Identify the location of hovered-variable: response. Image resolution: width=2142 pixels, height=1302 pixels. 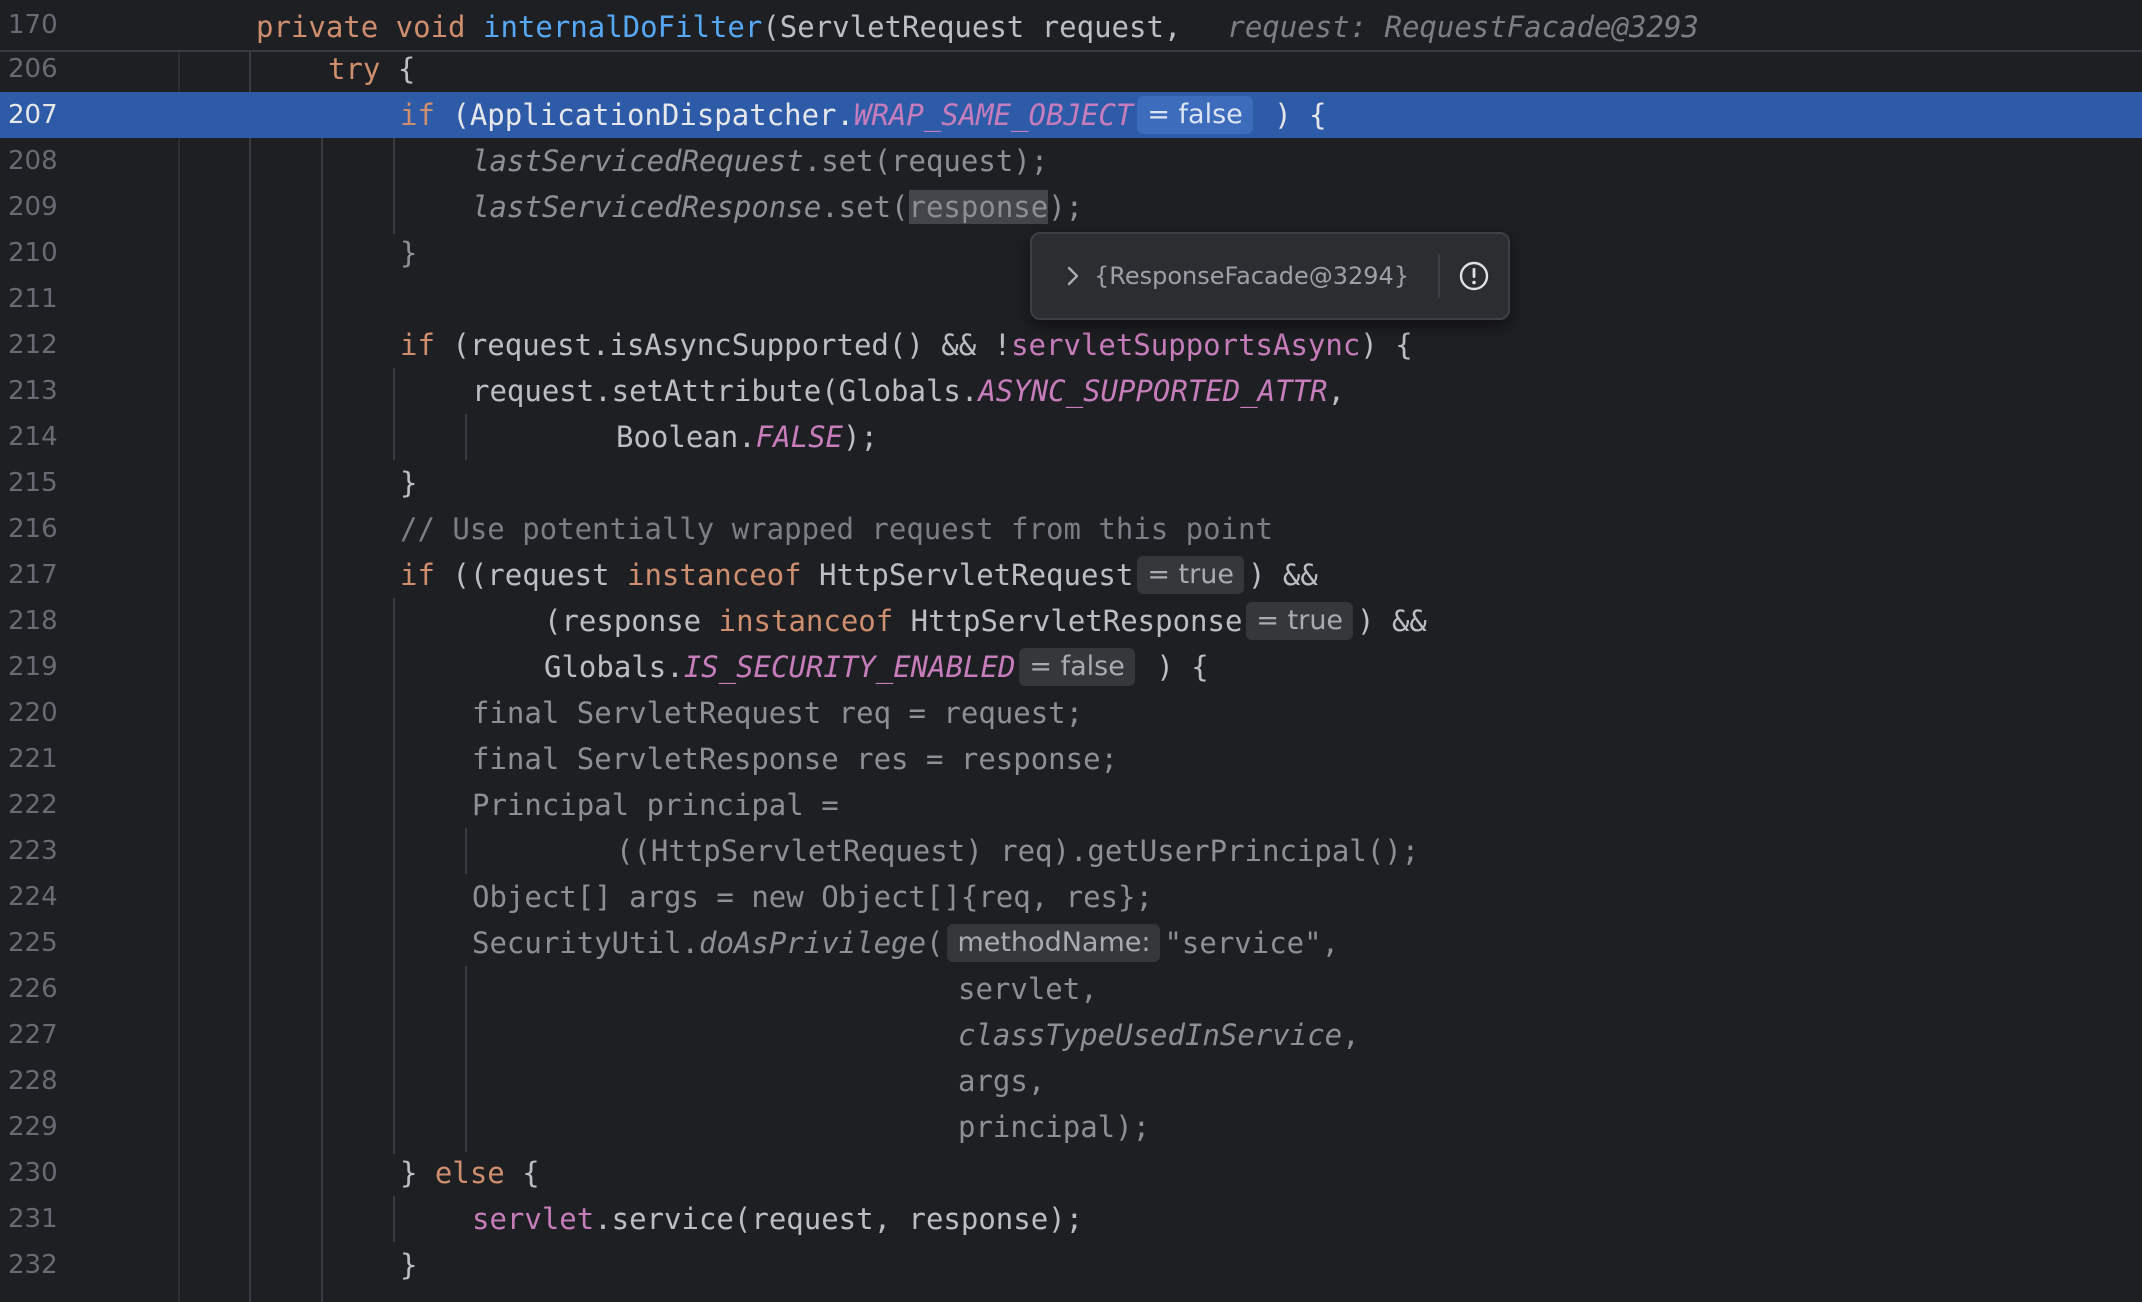
(978, 207).